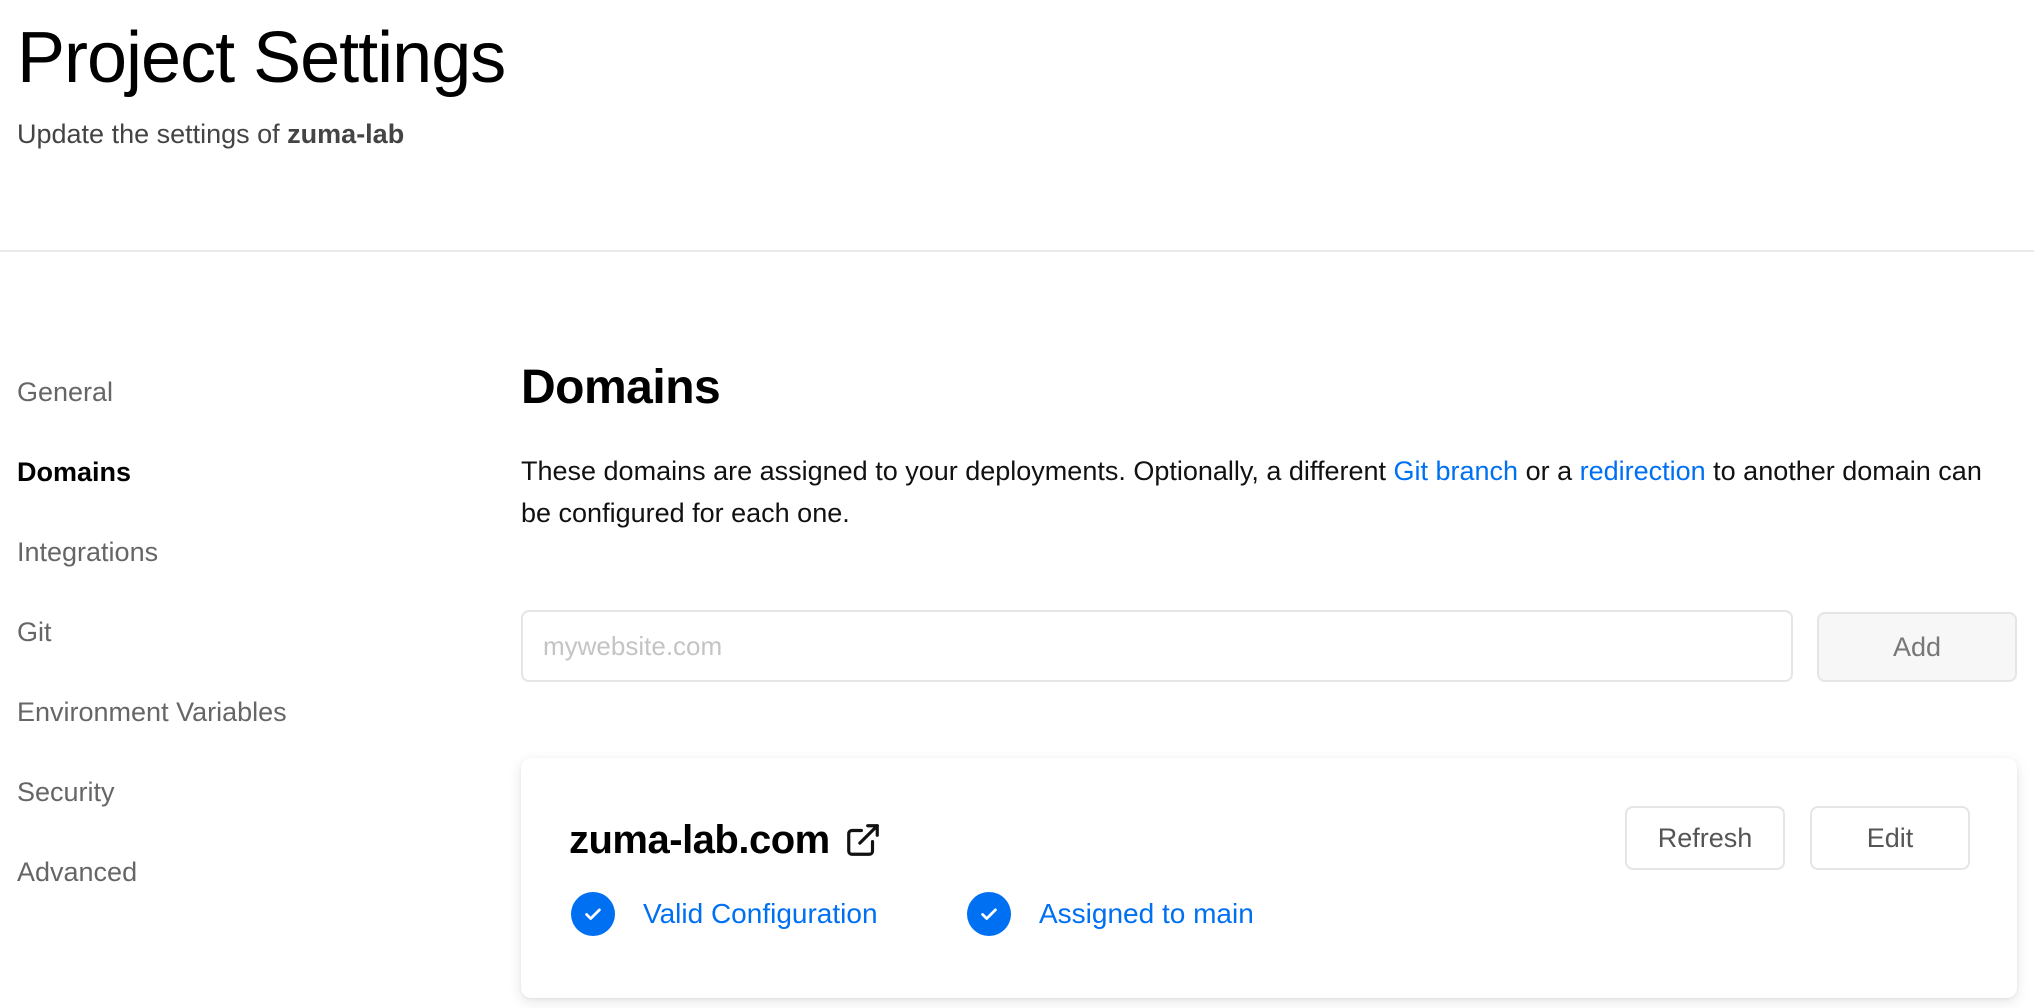 This screenshot has height=1008, width=2034. I want to click on external-link-icon, so click(863, 840).